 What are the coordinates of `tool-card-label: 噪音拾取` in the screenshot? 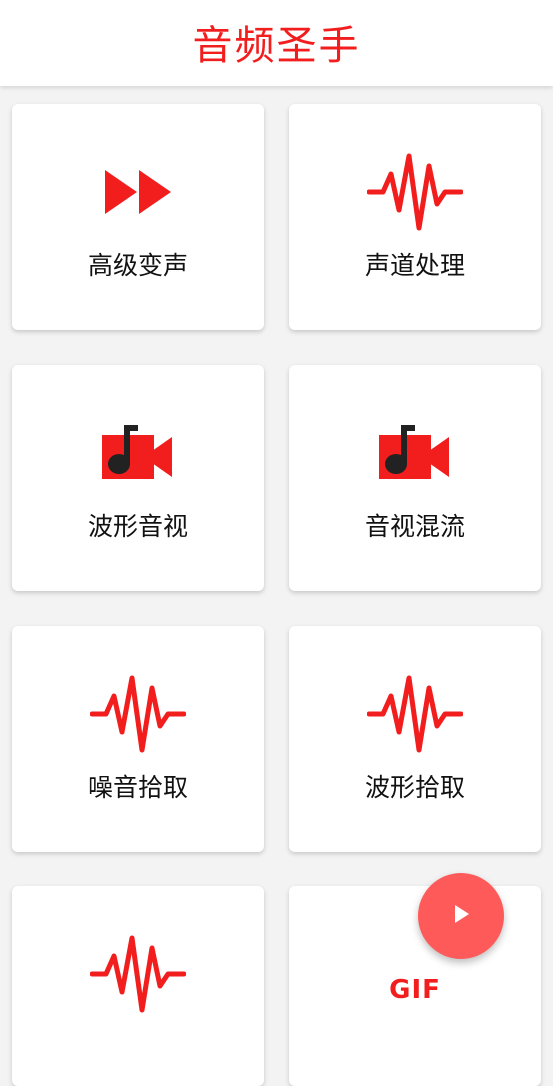 It's located at (137, 787).